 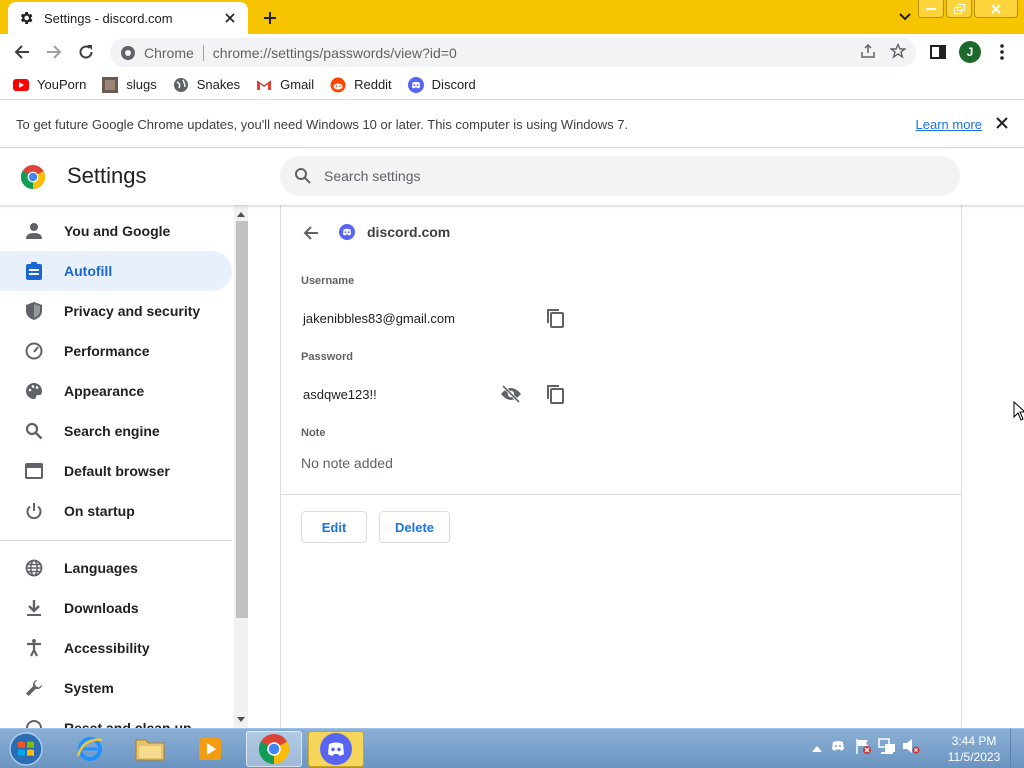 I want to click on sidebar-item-accessibility: Accessibility, so click(x=116, y=648).